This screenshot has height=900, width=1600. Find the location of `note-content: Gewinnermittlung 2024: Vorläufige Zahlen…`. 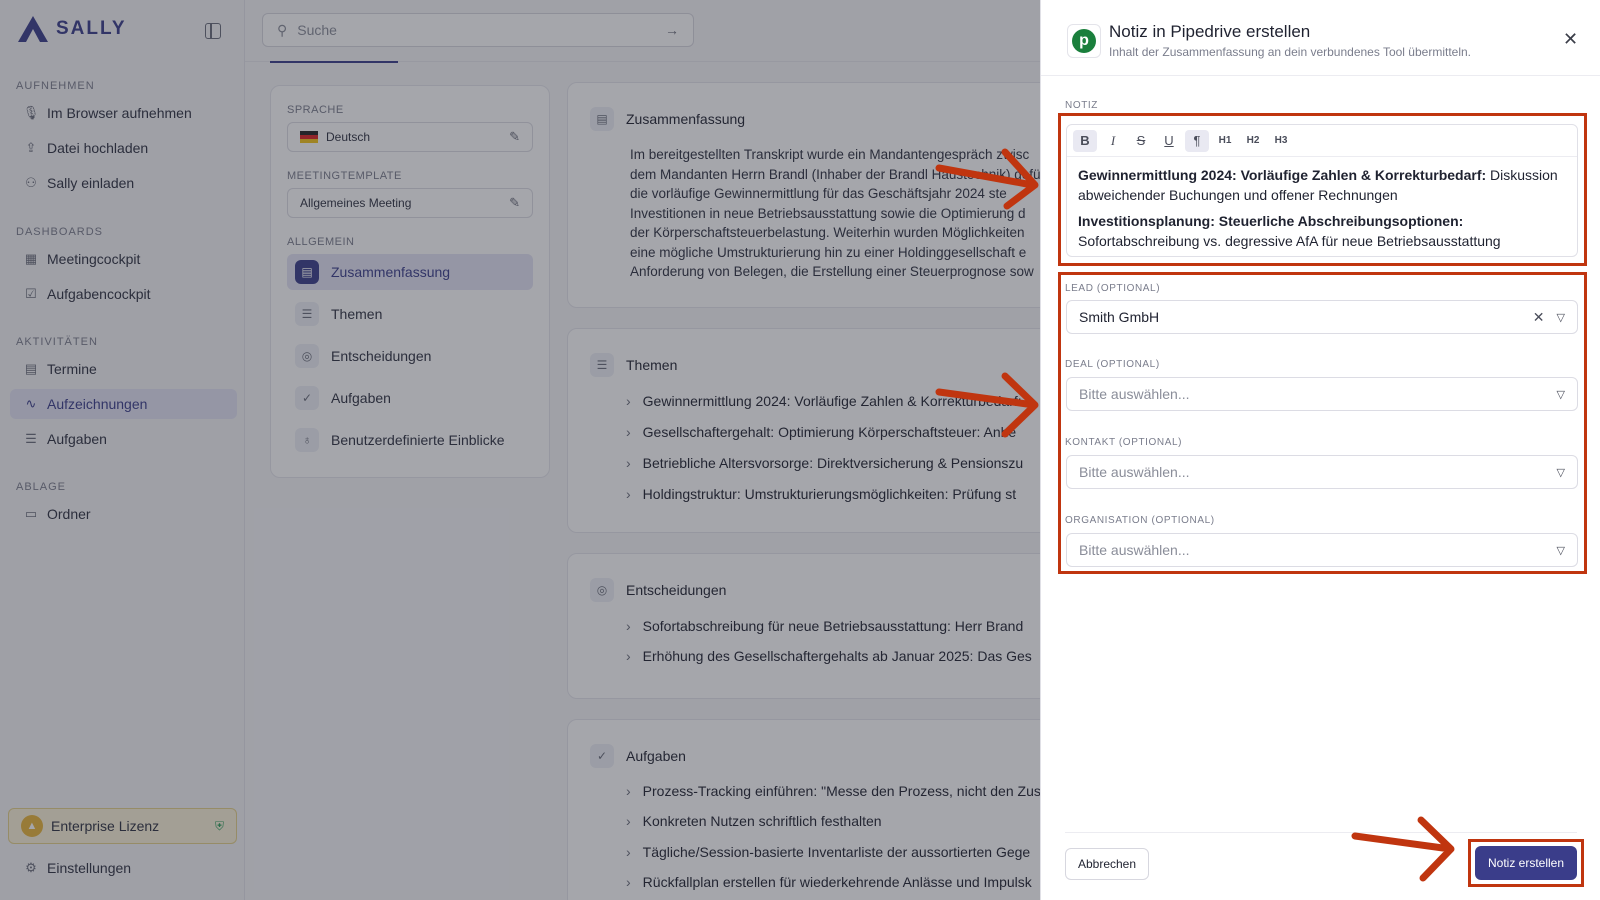

note-content: Gewinnermittlung 2024: Vorläufige Zahlen… is located at coordinates (1323, 211).